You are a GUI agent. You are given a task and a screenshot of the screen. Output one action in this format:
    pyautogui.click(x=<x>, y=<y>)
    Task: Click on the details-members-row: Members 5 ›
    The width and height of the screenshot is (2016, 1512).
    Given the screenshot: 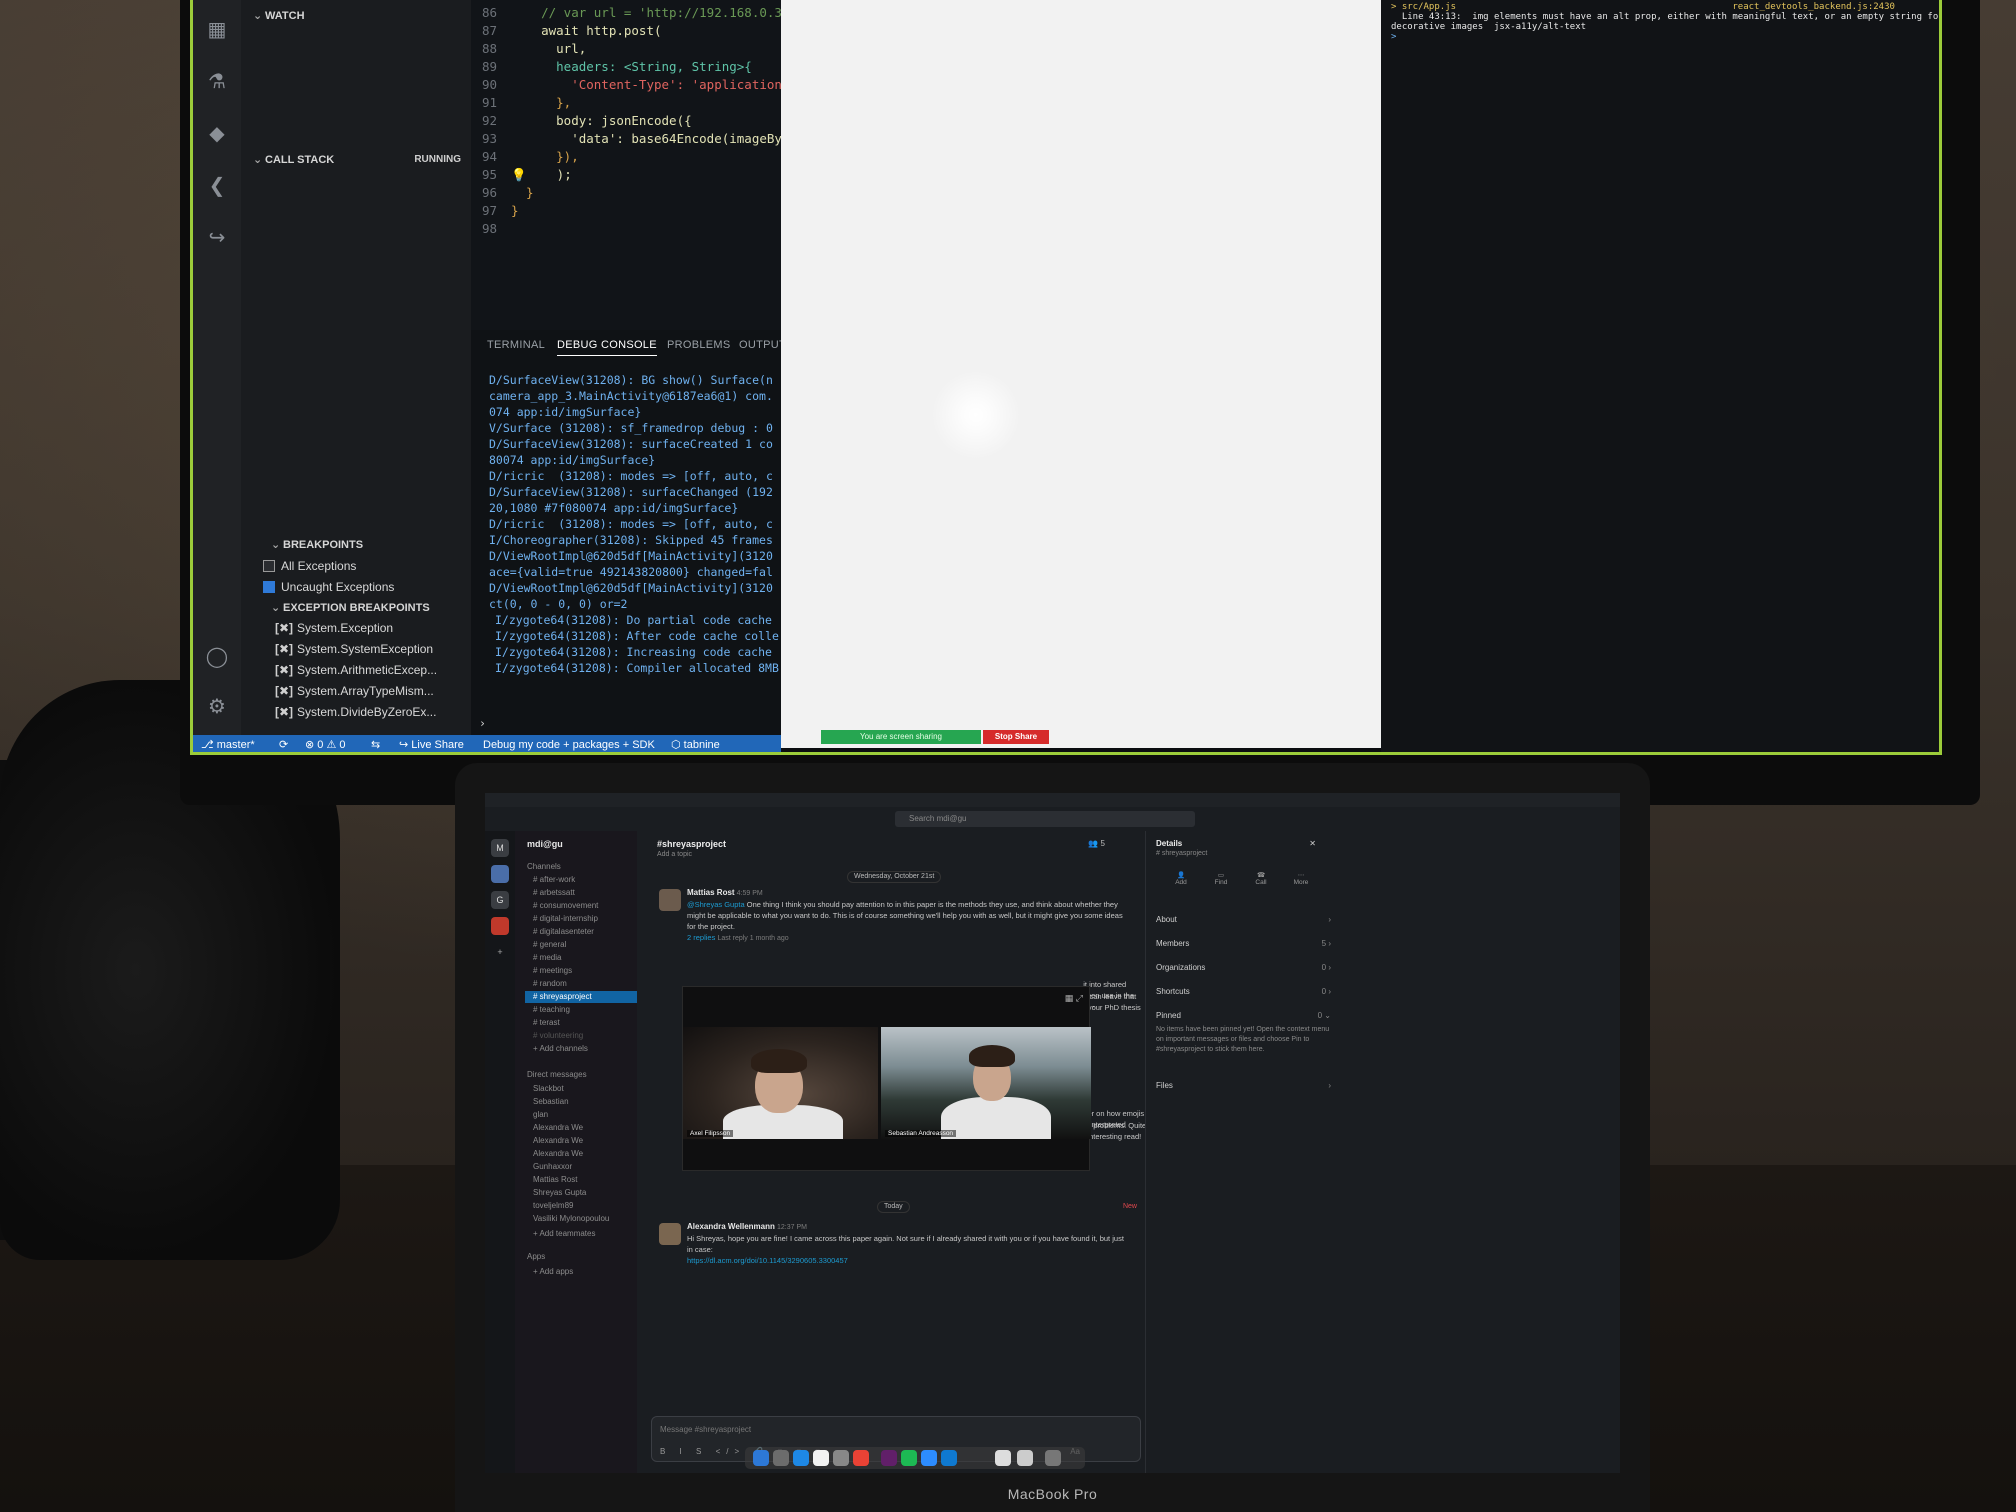 What is the action you would take?
    pyautogui.click(x=1243, y=944)
    